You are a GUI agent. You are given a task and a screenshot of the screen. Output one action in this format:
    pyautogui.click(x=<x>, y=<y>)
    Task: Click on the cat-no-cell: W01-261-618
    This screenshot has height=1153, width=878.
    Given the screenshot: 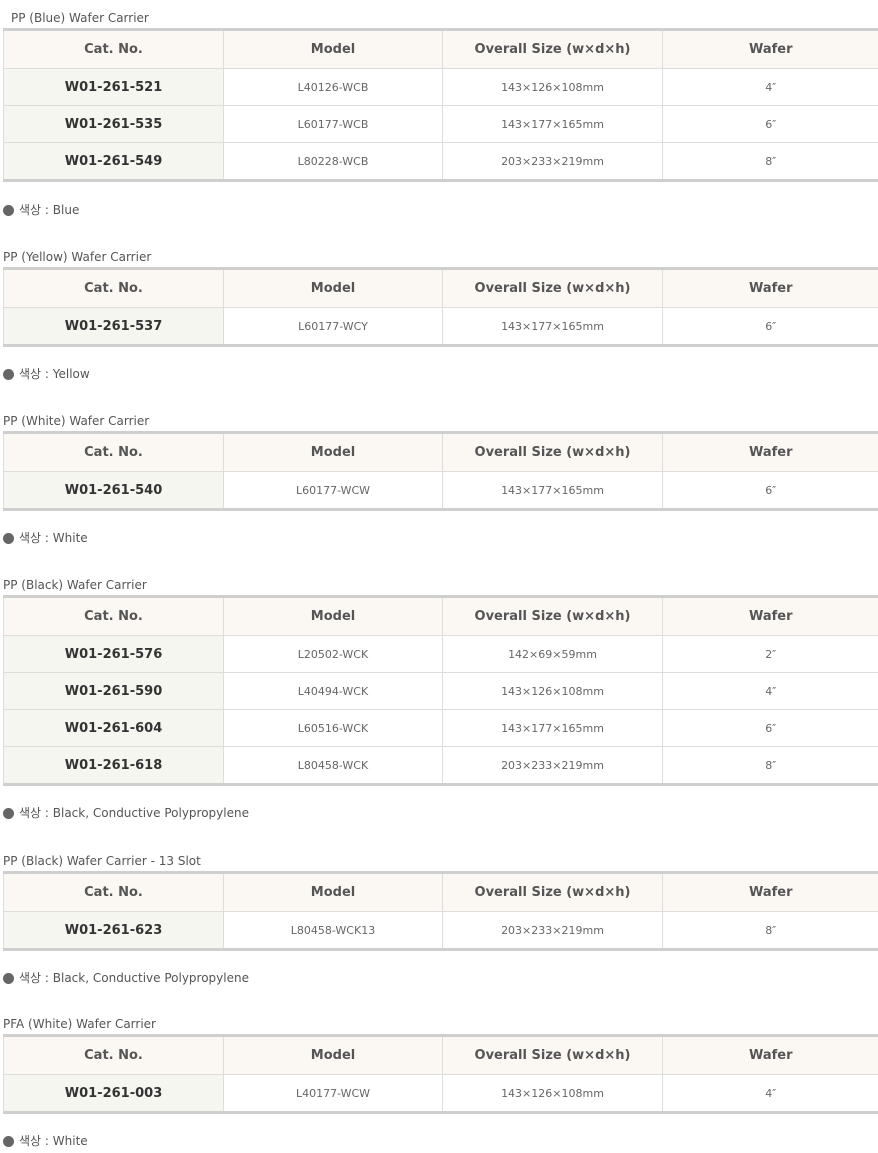 What is the action you would take?
    pyautogui.click(x=113, y=765)
    